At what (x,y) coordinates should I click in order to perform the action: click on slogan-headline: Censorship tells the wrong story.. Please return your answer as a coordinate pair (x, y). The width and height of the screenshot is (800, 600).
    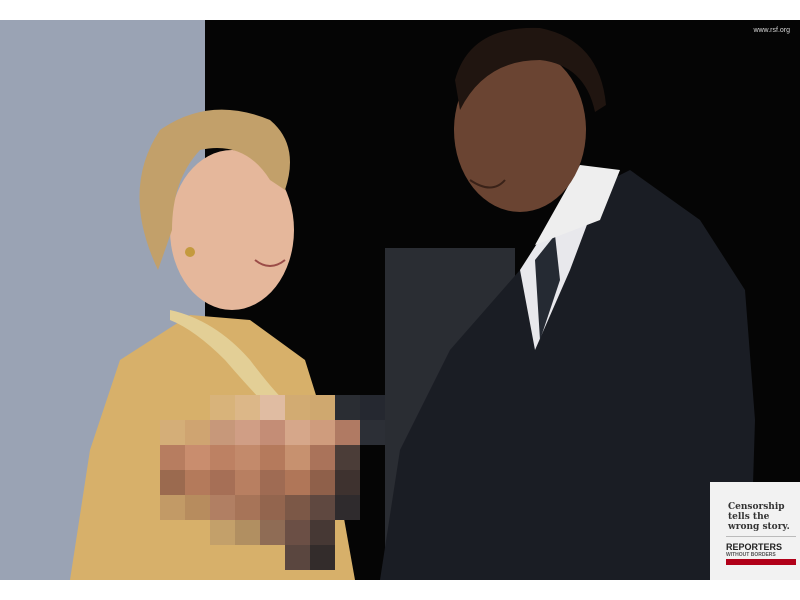
    Looking at the image, I should click on (759, 517).